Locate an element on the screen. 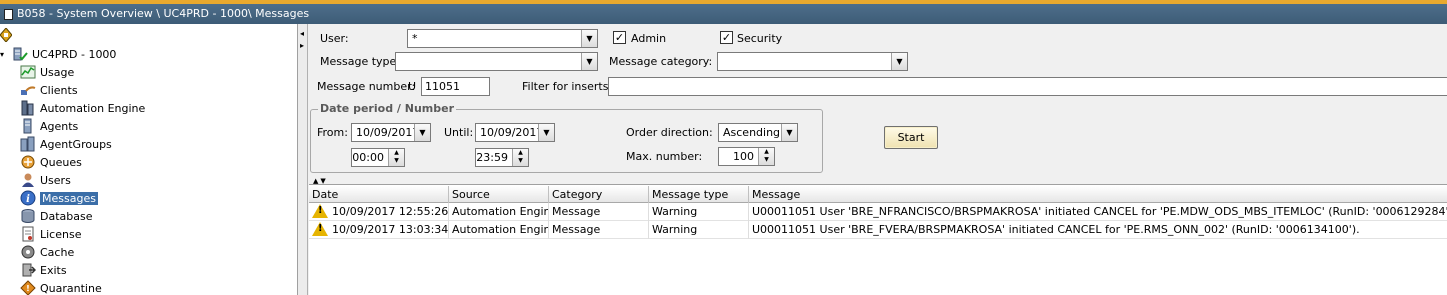  order-direction-label: Order direction: is located at coordinates (669, 132).